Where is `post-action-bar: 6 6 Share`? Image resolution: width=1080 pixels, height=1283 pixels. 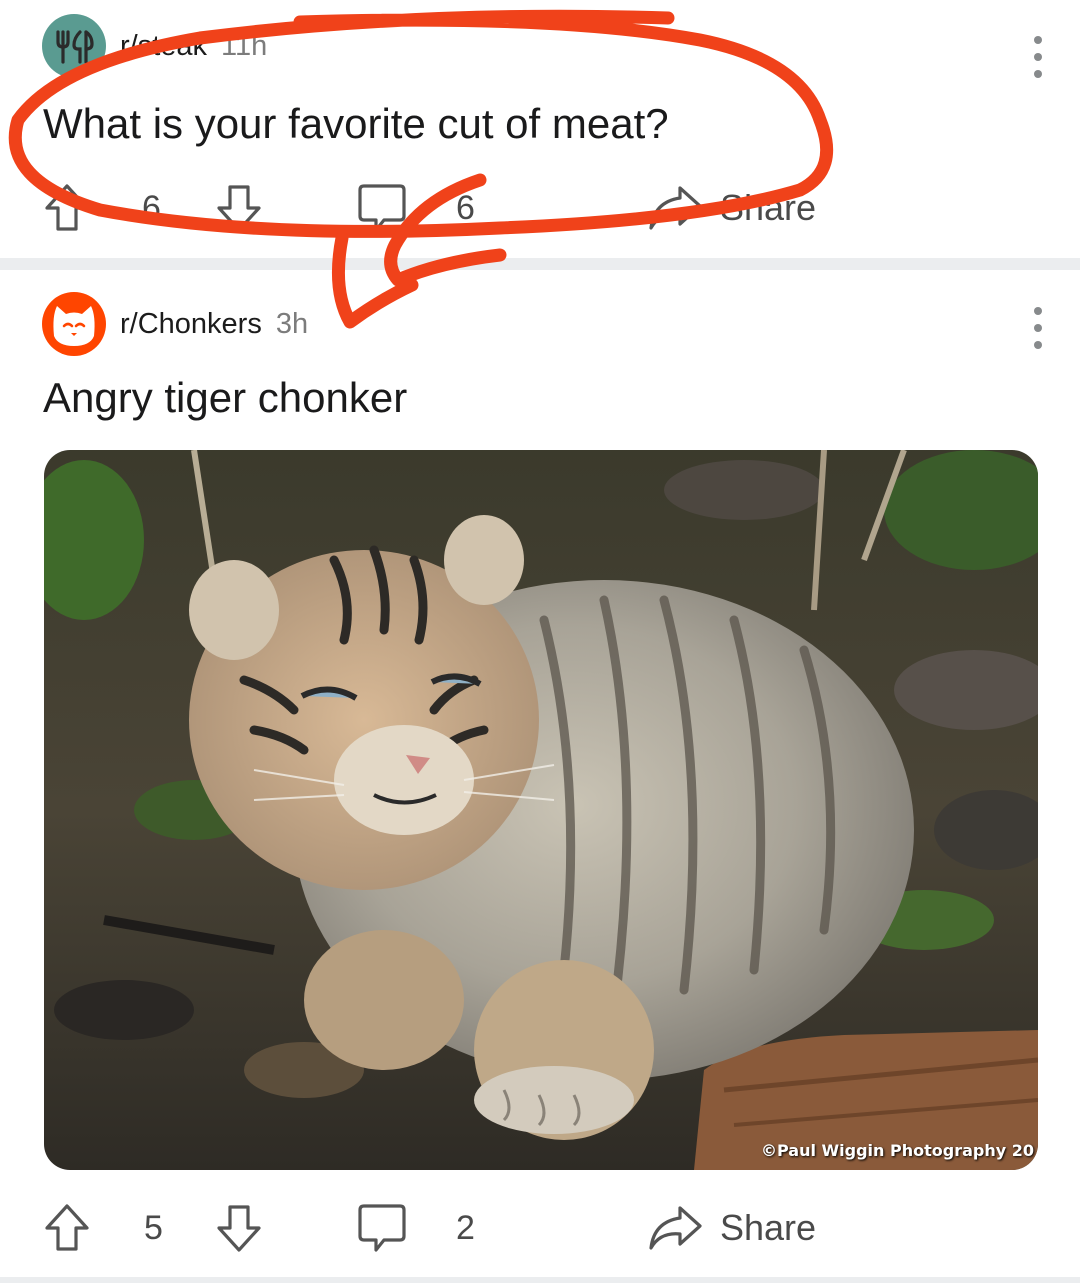 post-action-bar: 6 6 Share is located at coordinates (542, 208).